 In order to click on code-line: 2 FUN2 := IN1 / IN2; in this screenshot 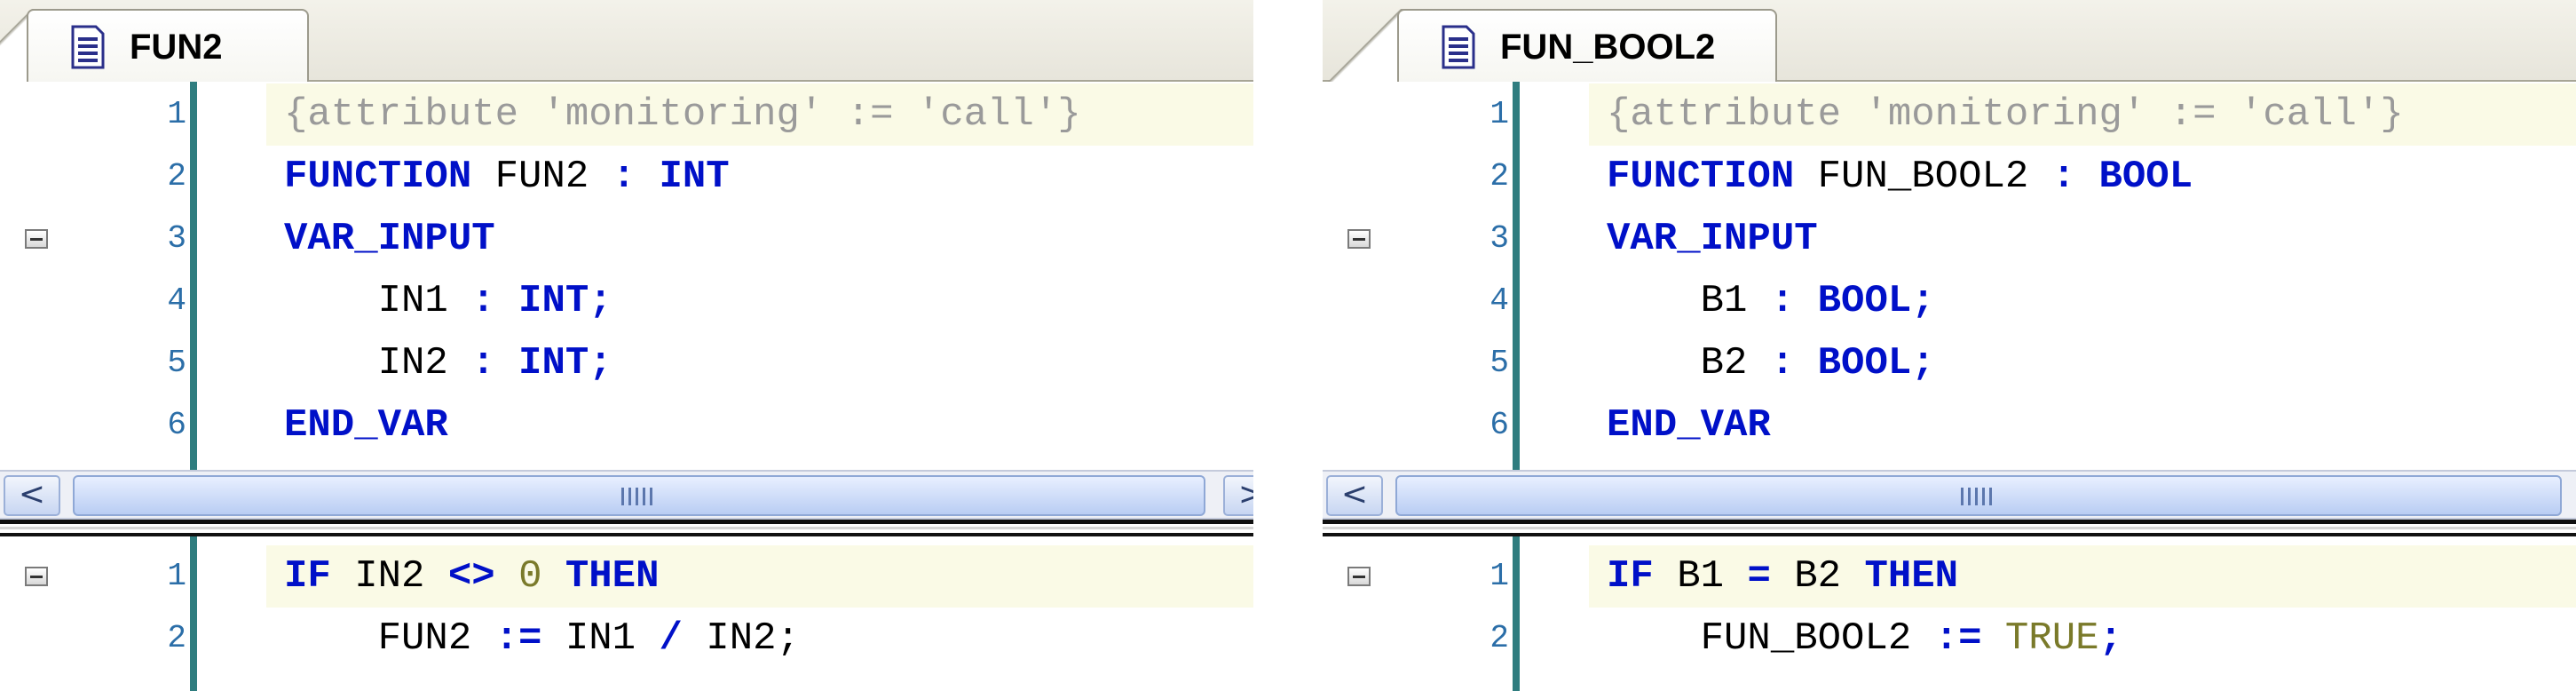, I will do `click(626, 639)`.